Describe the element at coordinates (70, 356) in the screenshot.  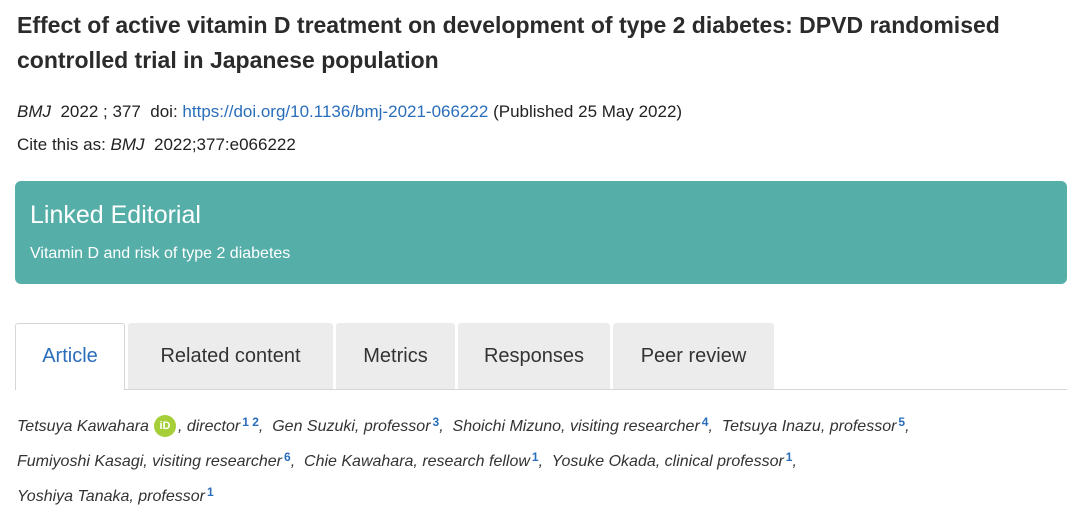
I see `tab-article: Article` at that location.